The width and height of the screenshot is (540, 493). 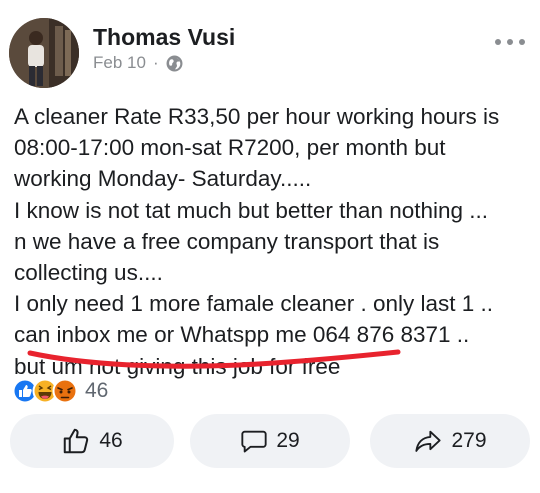 What do you see at coordinates (288, 440) in the screenshot?
I see `comment-count: 29` at bounding box center [288, 440].